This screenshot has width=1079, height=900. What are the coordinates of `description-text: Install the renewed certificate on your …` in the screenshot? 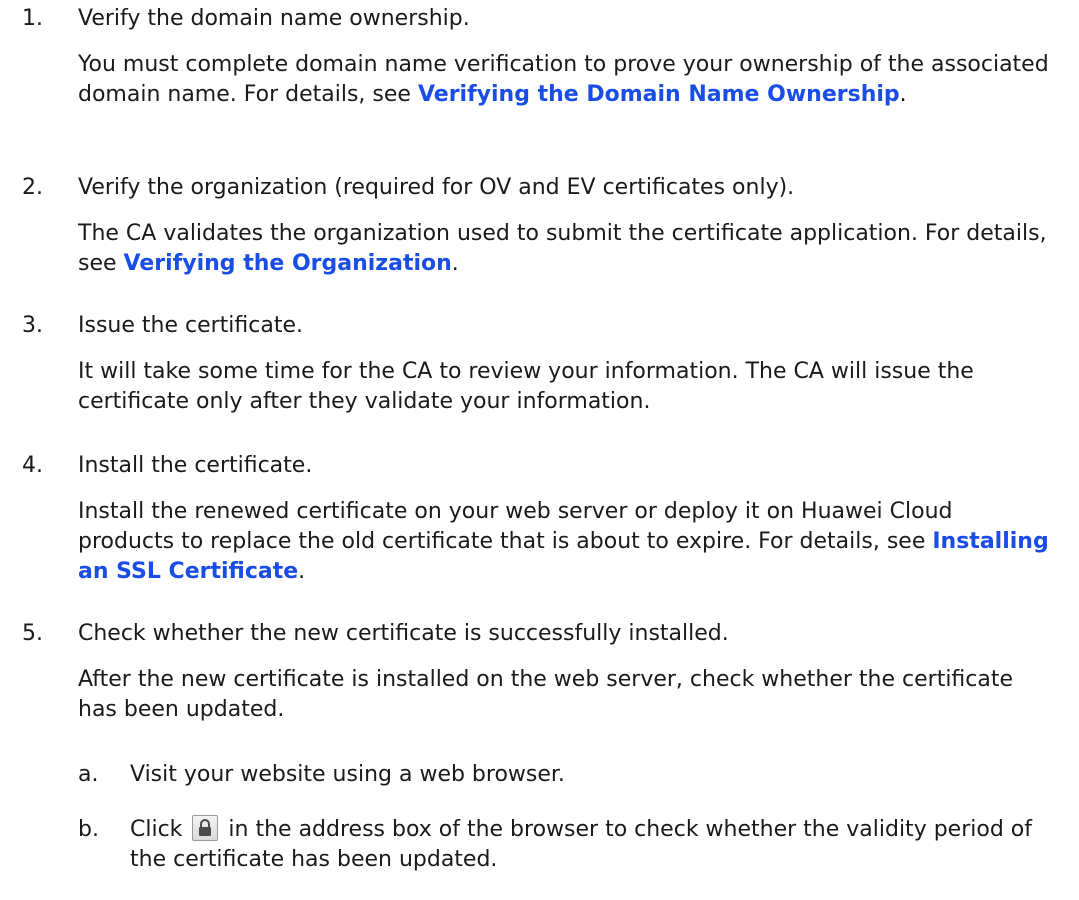 It's located at (515, 526).